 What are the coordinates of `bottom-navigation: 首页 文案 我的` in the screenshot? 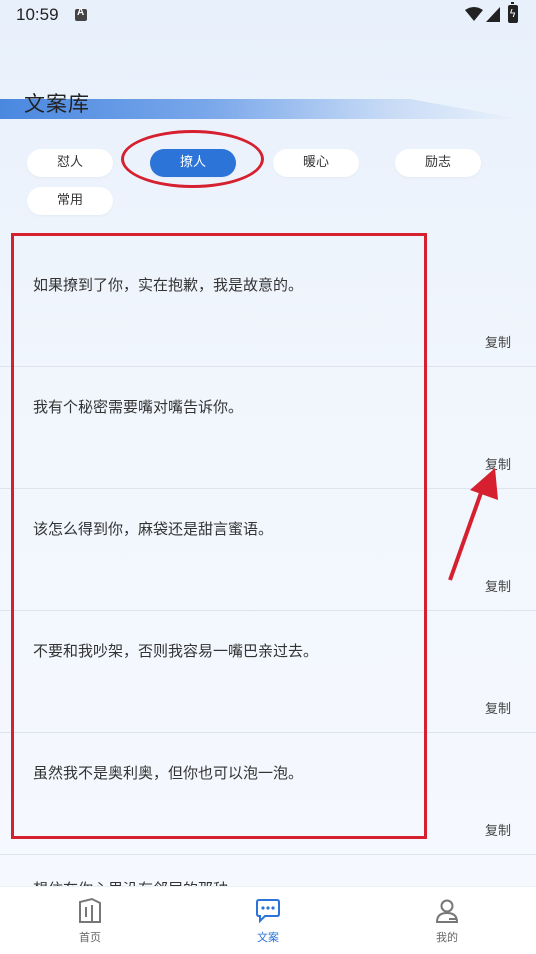 It's located at (268, 920).